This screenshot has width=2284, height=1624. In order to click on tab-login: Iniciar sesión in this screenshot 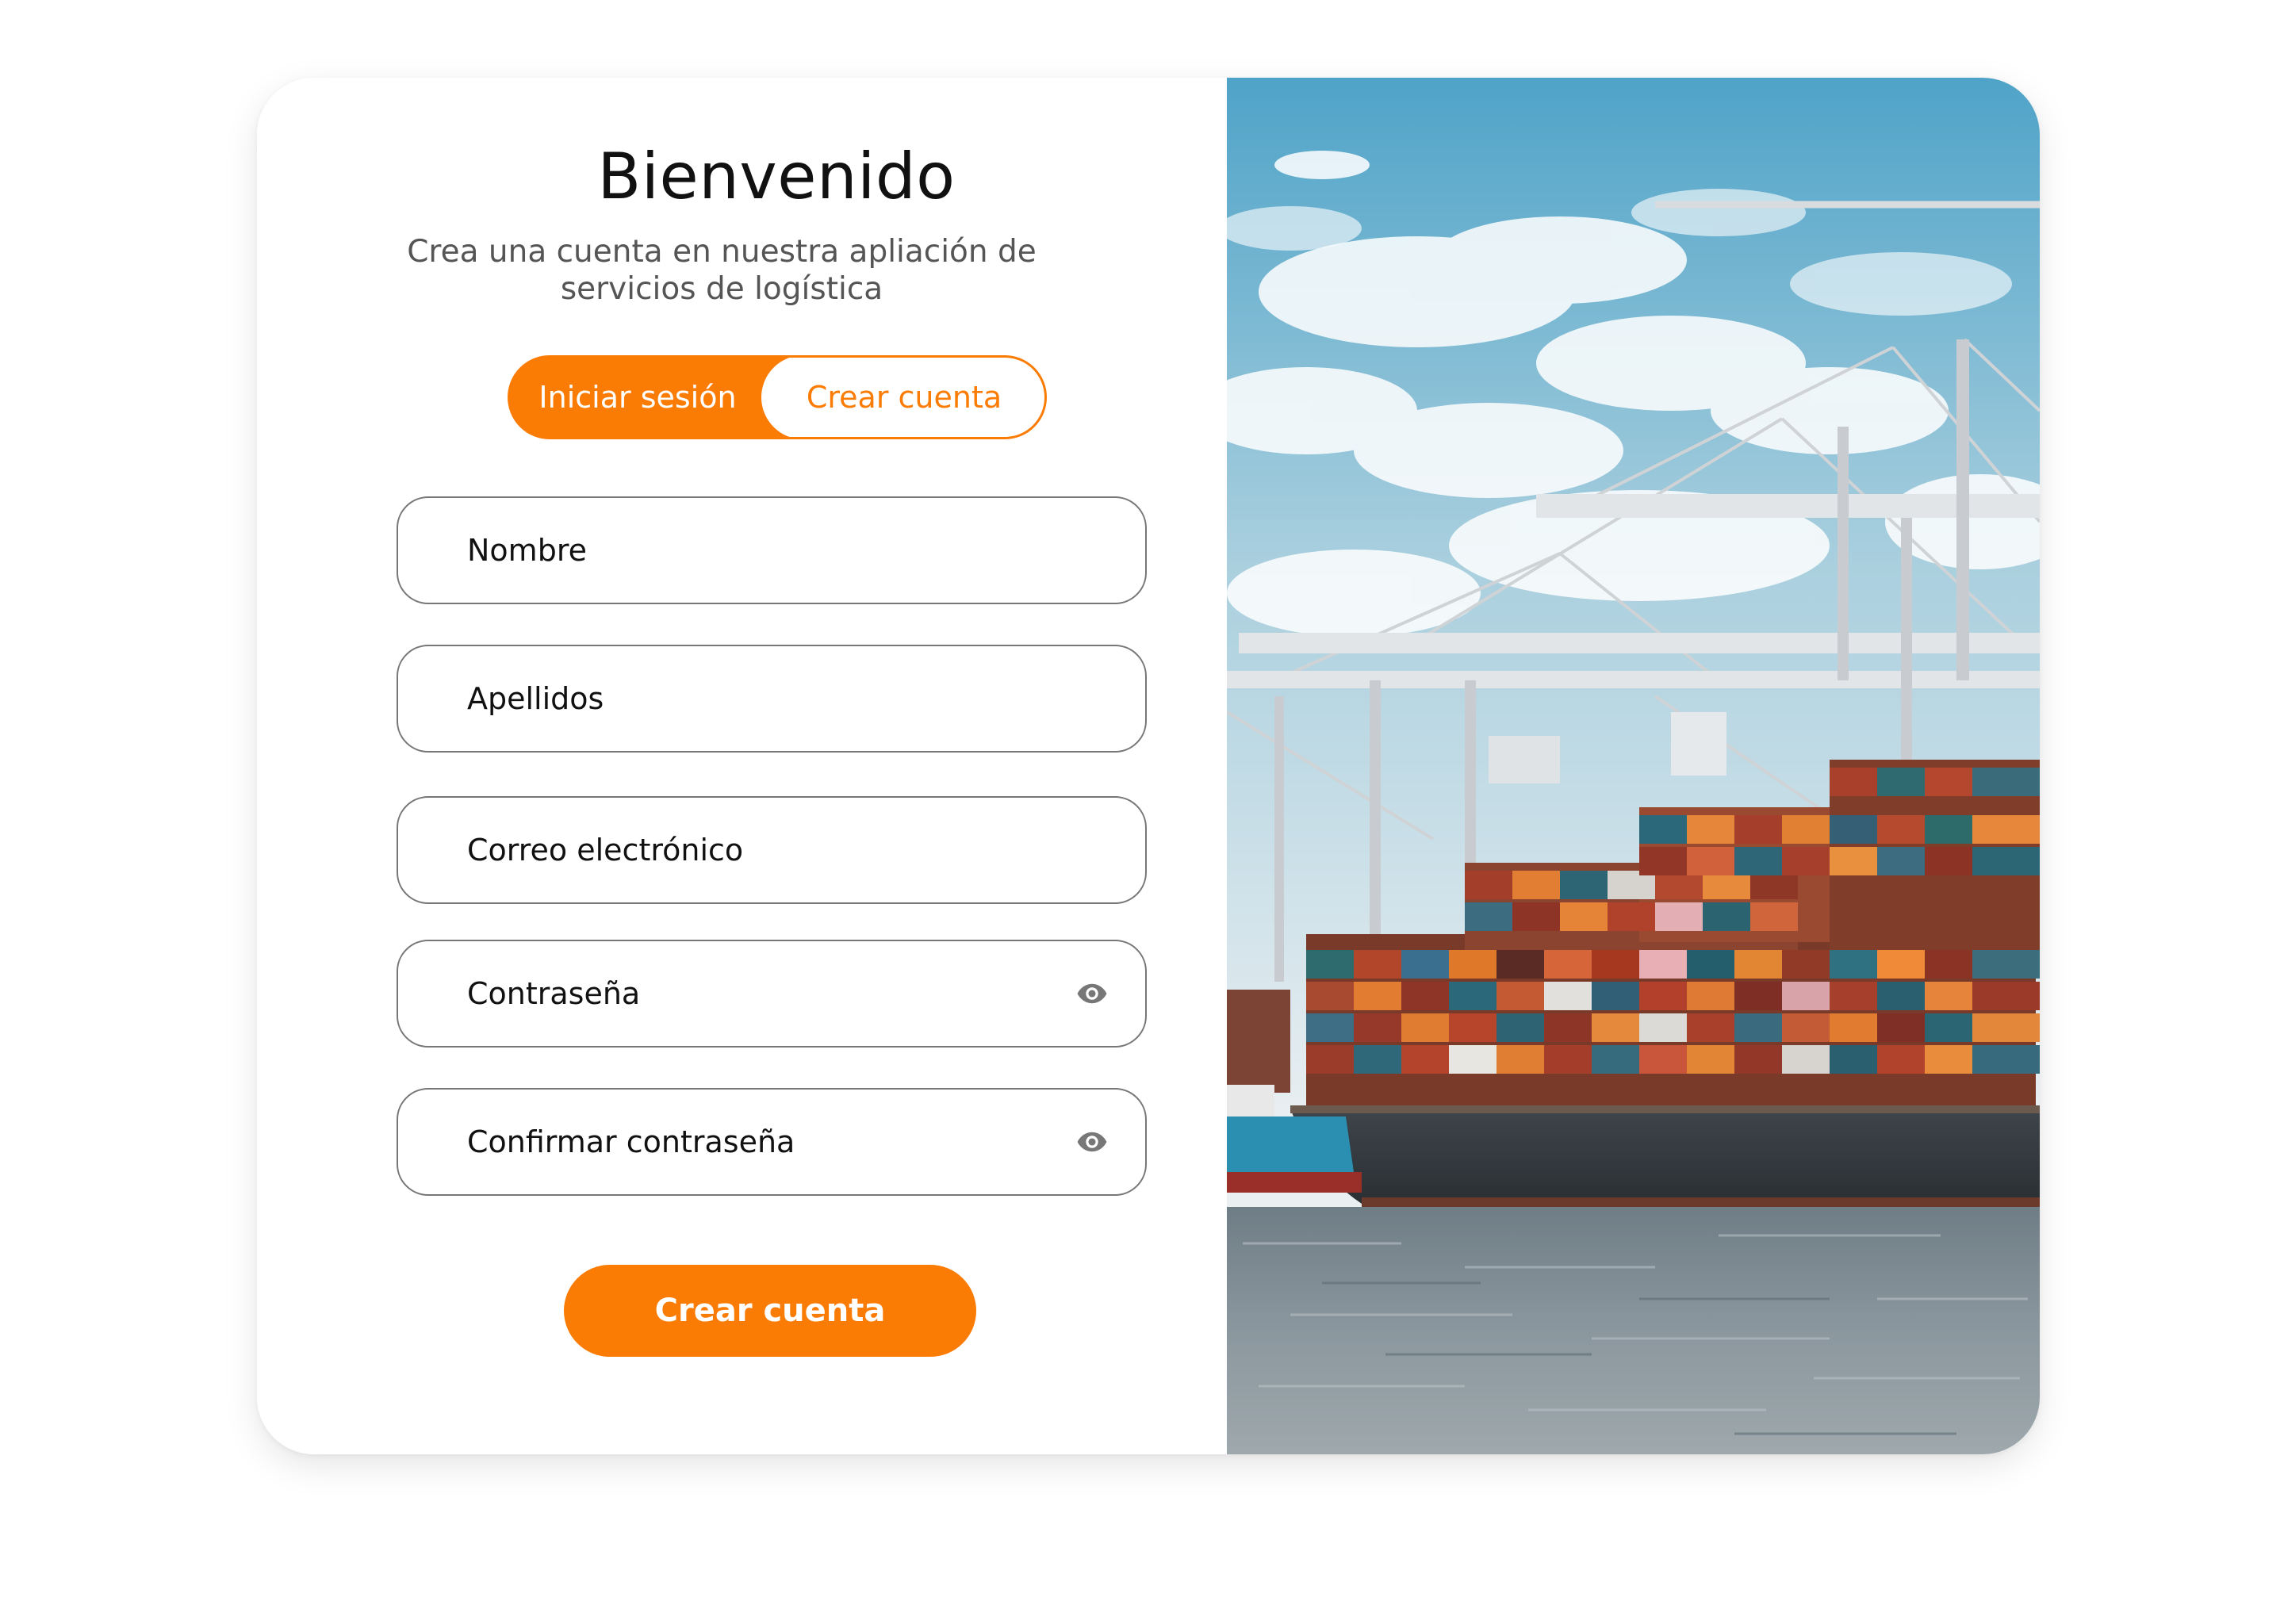, I will do `click(637, 397)`.